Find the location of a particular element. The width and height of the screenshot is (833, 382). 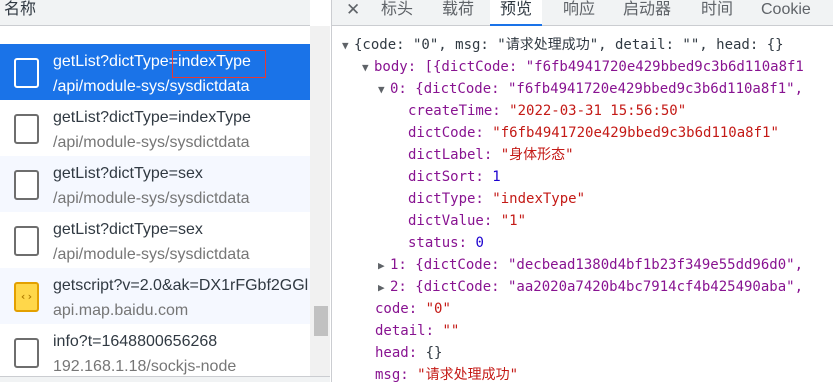

tab-initiator: 启动器 is located at coordinates (647, 10).